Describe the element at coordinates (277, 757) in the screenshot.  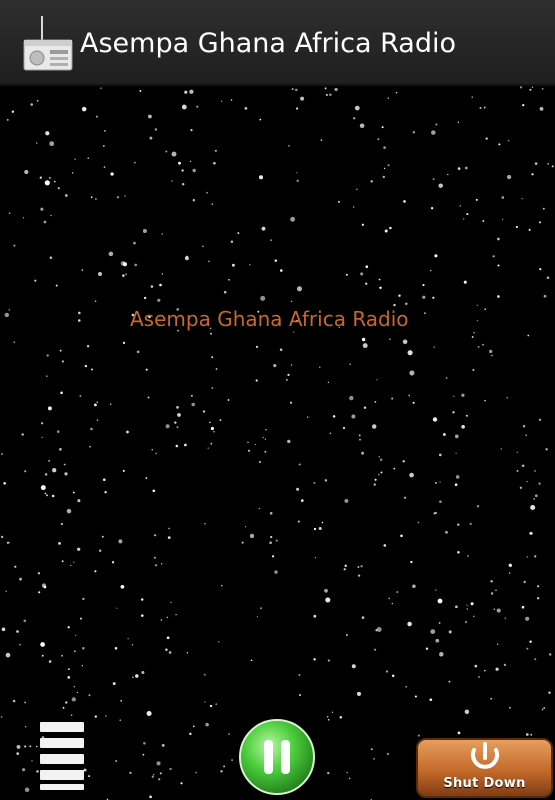
I see `pause-button` at that location.